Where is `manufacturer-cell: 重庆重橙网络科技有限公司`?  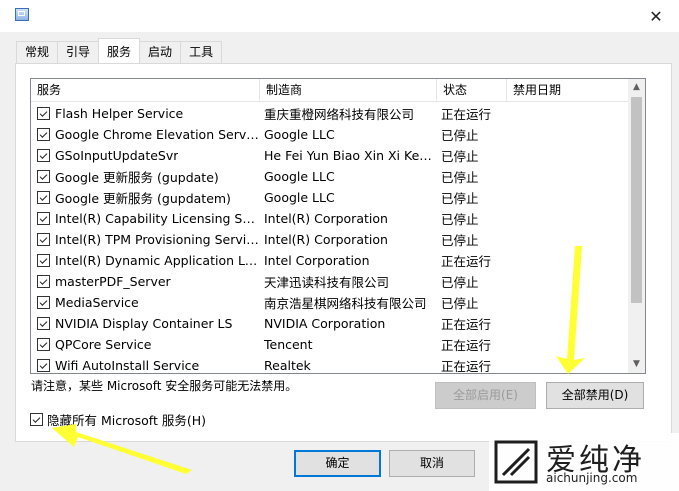 manufacturer-cell: 重庆重橙网络科技有限公司 is located at coordinates (339, 114).